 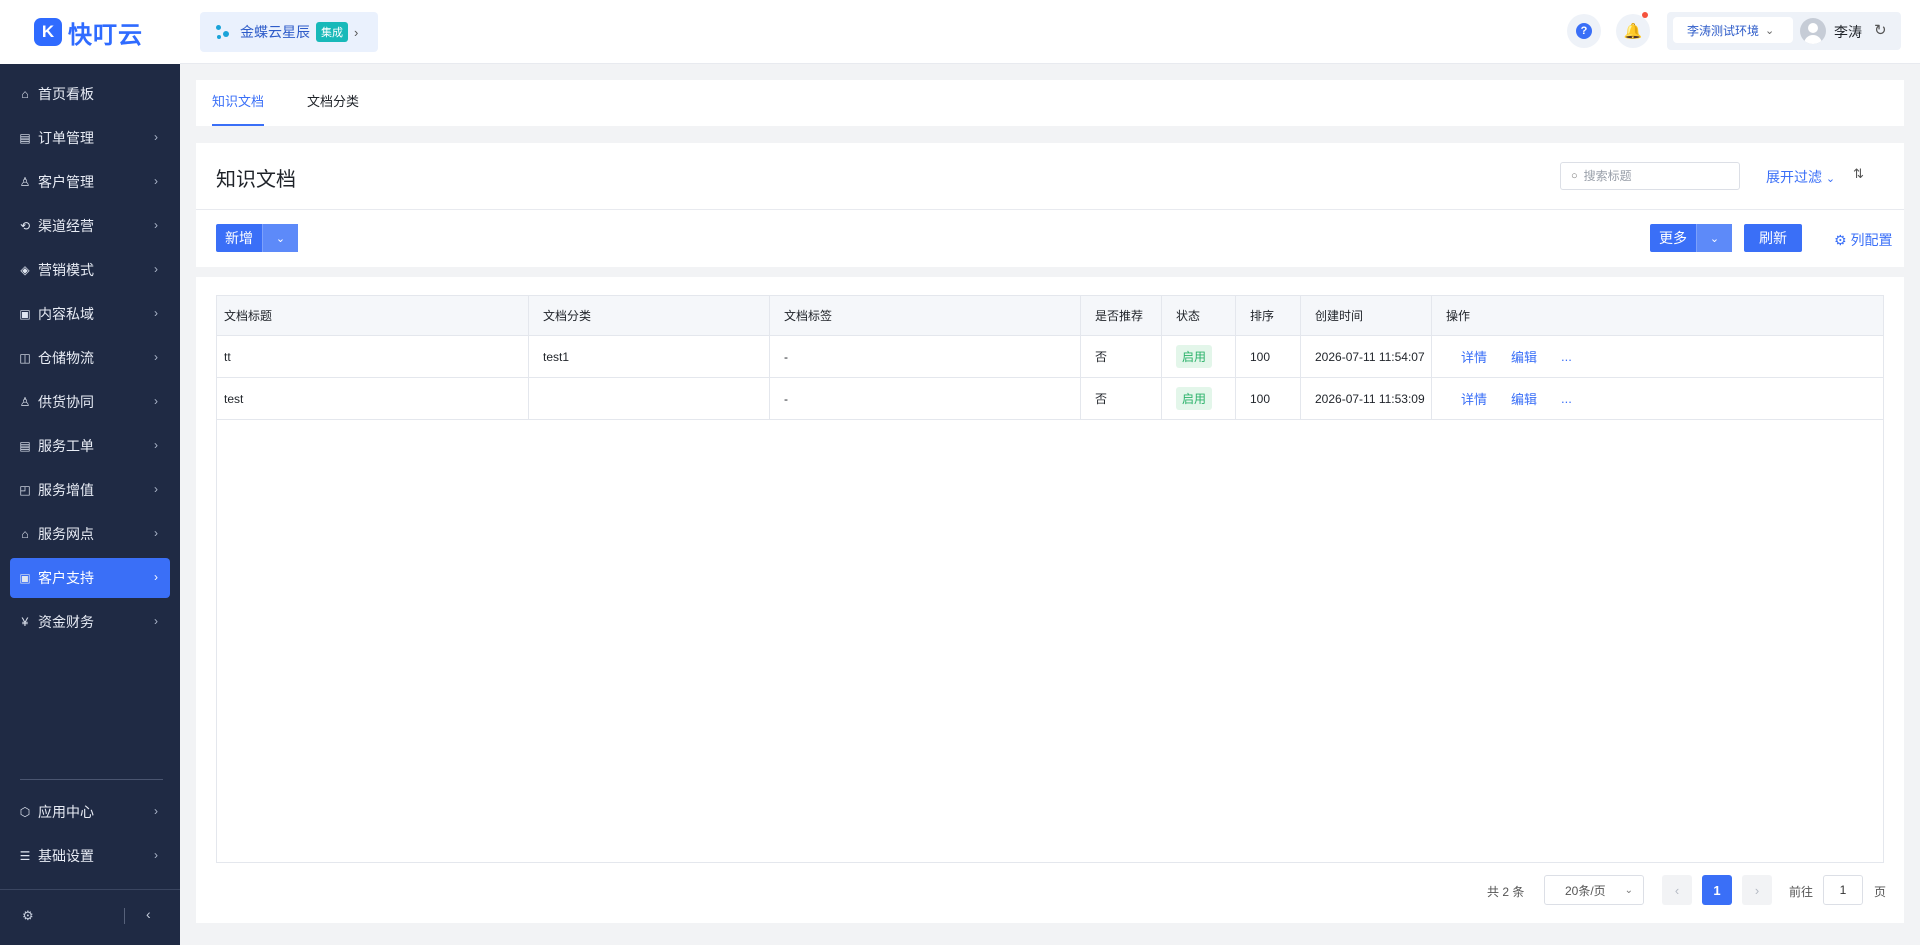 I want to click on settings-gear-icon: ⚙, so click(x=28, y=916).